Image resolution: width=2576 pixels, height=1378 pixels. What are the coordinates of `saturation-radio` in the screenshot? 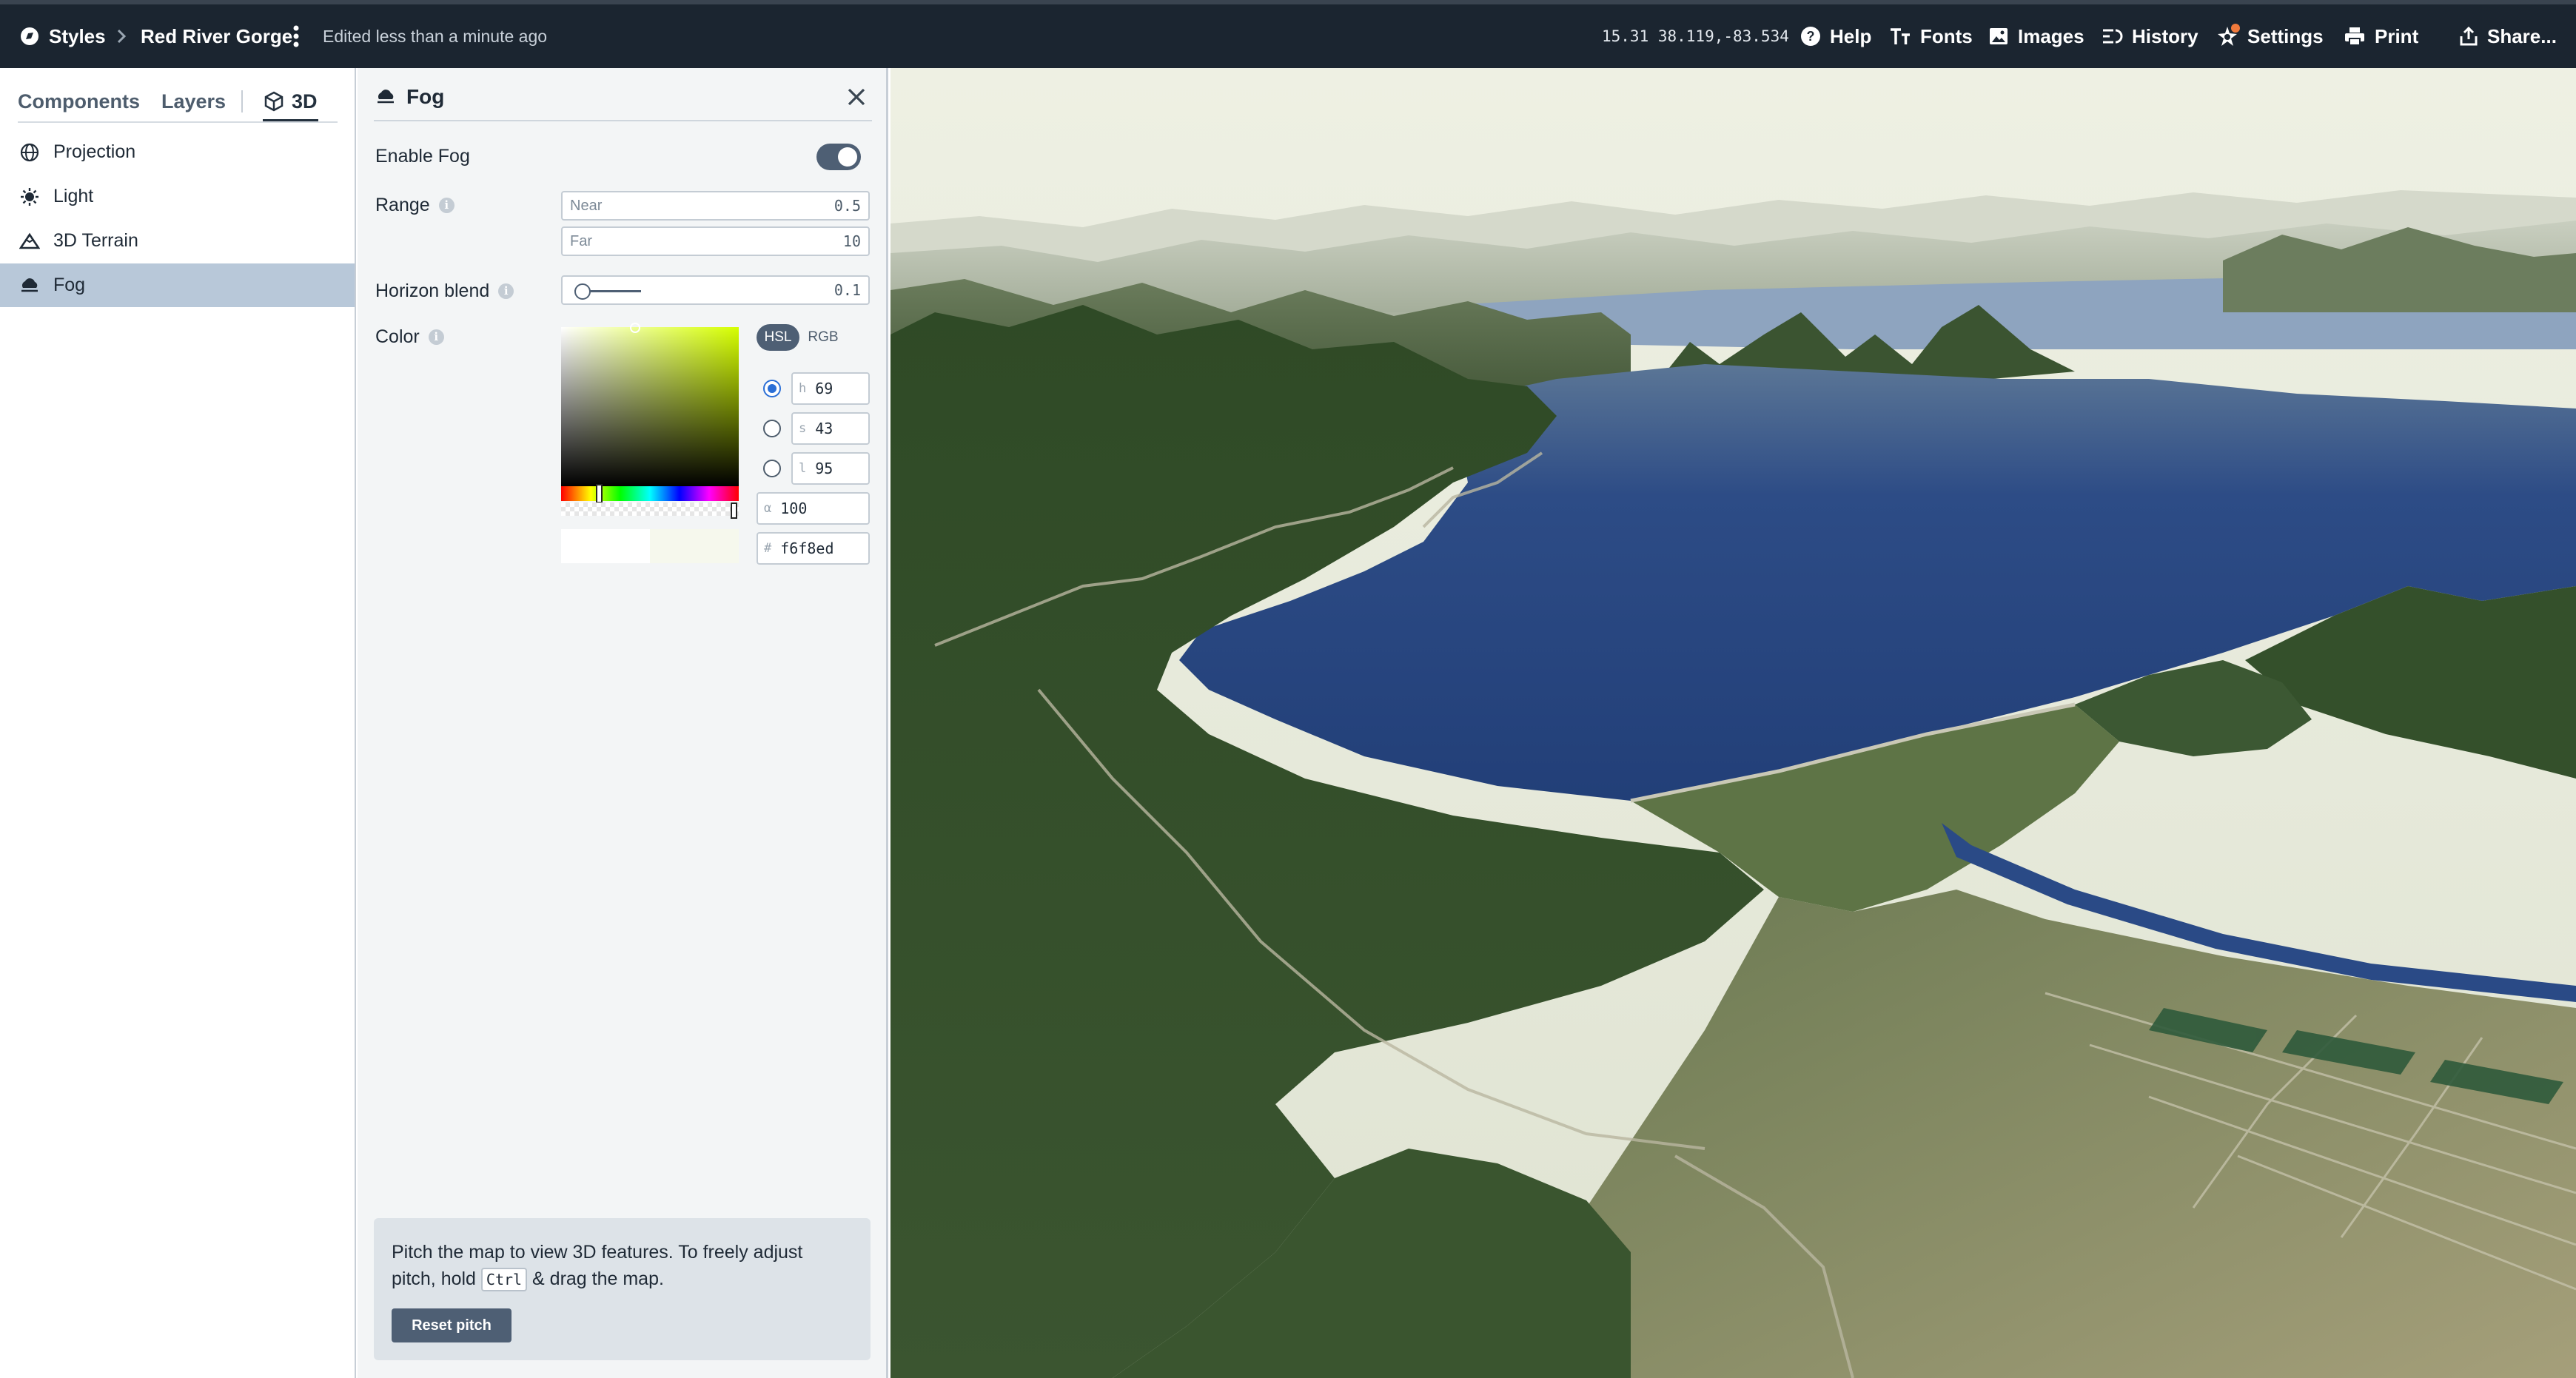 It's located at (772, 429).